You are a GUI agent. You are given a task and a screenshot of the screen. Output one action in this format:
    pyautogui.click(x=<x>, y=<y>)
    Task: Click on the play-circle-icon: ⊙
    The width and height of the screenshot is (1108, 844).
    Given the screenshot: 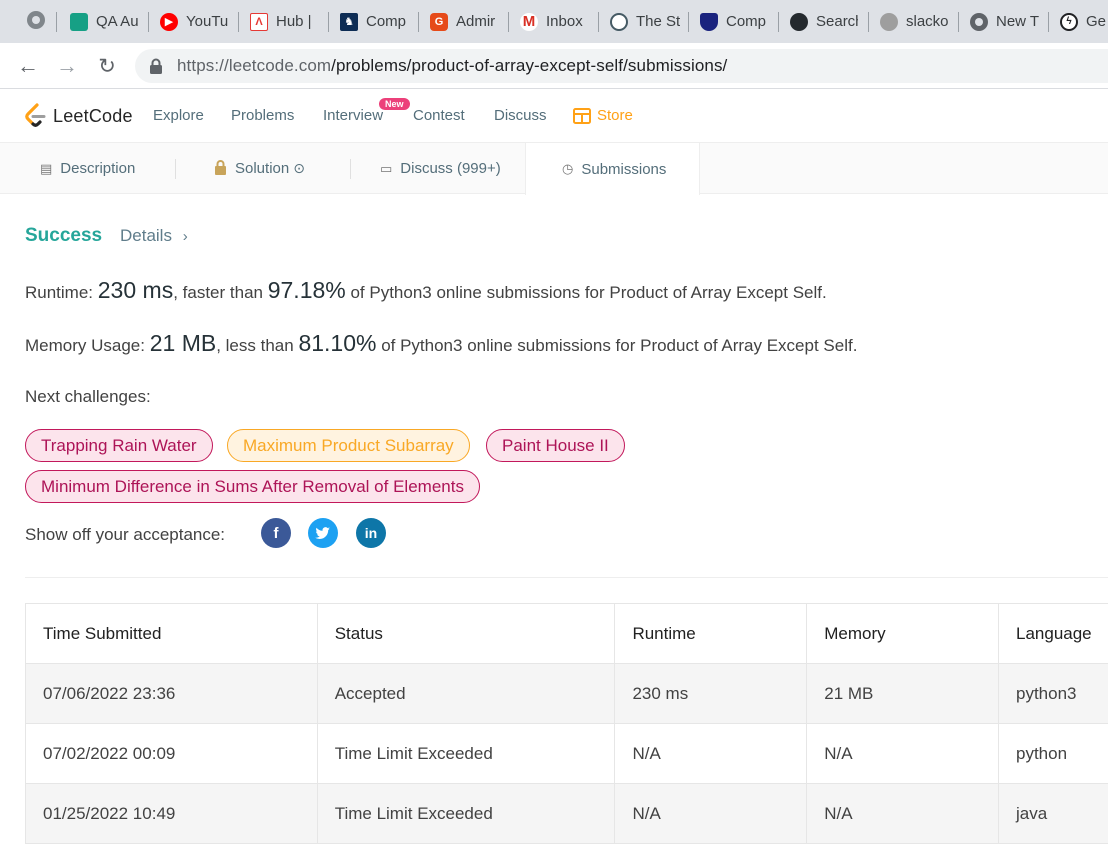 What is the action you would take?
    pyautogui.click(x=299, y=168)
    